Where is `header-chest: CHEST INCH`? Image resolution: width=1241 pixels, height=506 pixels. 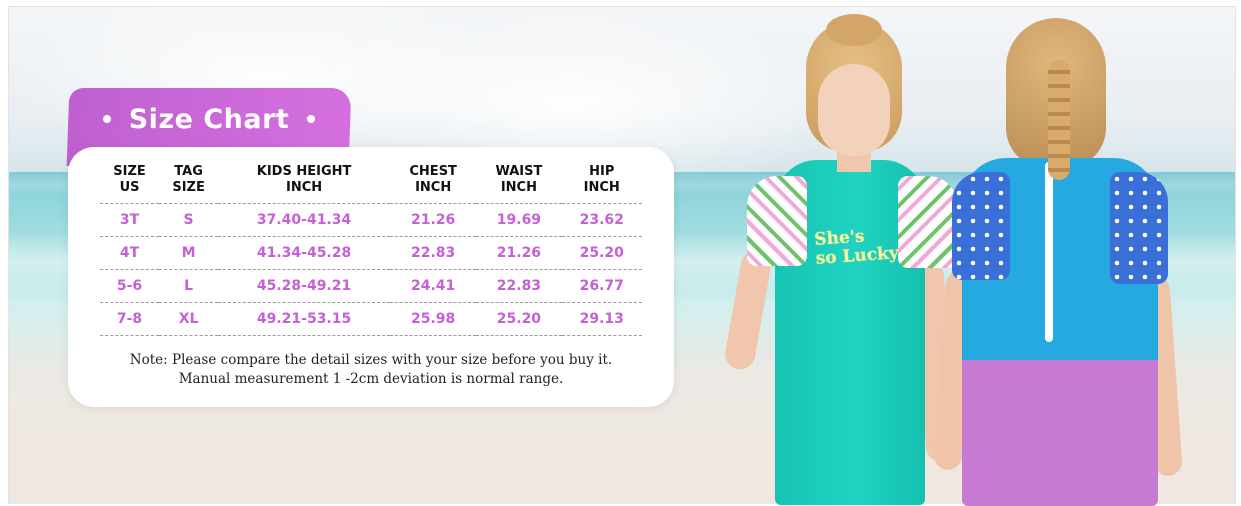 header-chest: CHEST INCH is located at coordinates (433, 179).